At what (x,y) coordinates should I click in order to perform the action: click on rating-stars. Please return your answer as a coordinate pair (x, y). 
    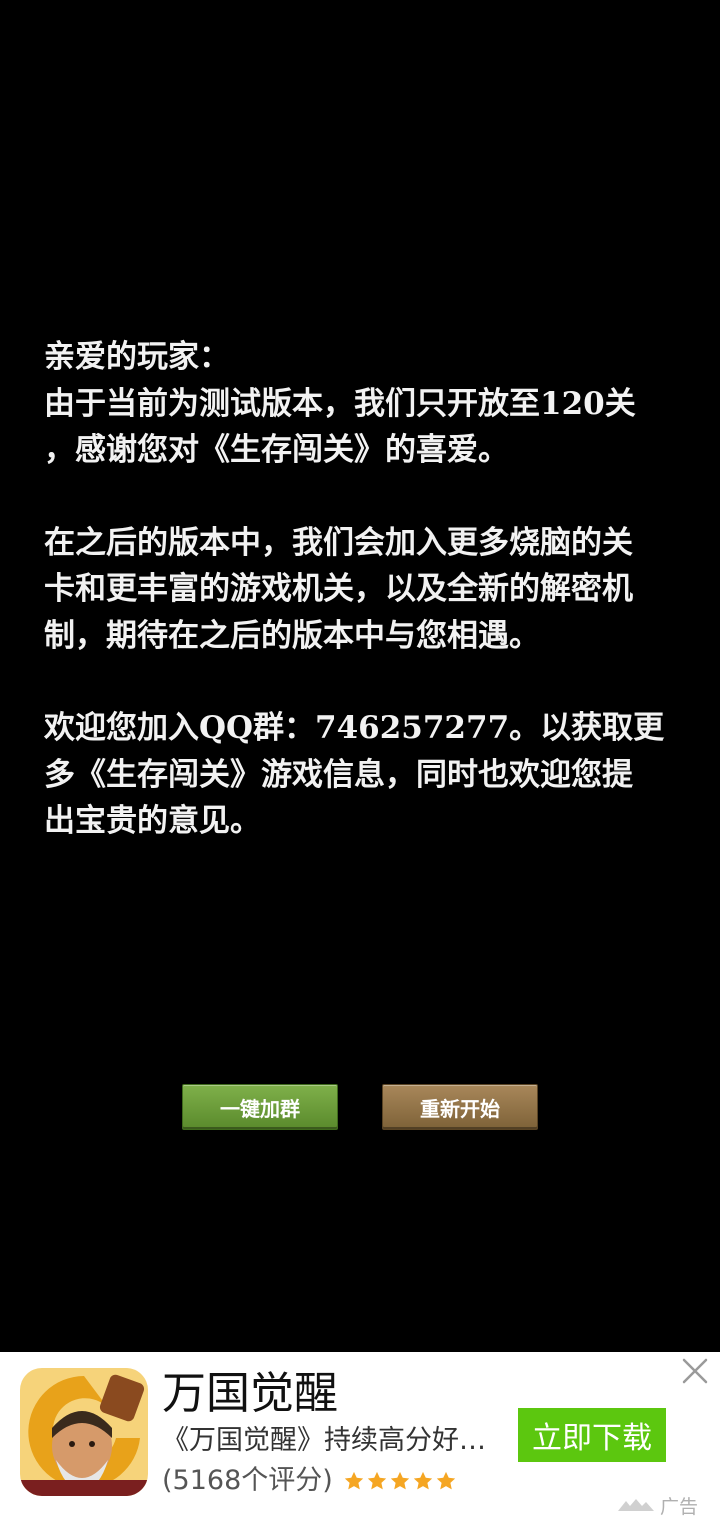
    Looking at the image, I should click on (400, 1481).